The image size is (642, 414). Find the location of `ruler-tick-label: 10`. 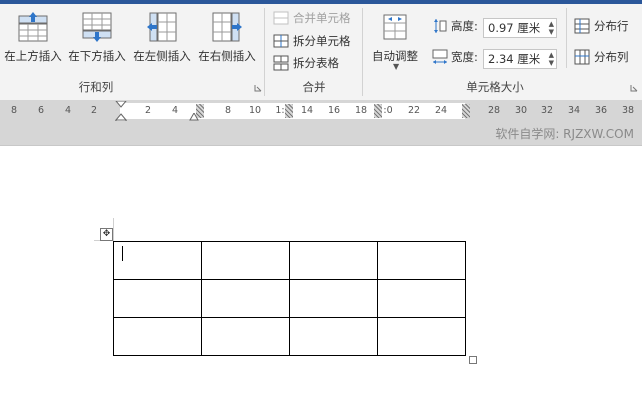

ruler-tick-label: 10 is located at coordinates (255, 110).